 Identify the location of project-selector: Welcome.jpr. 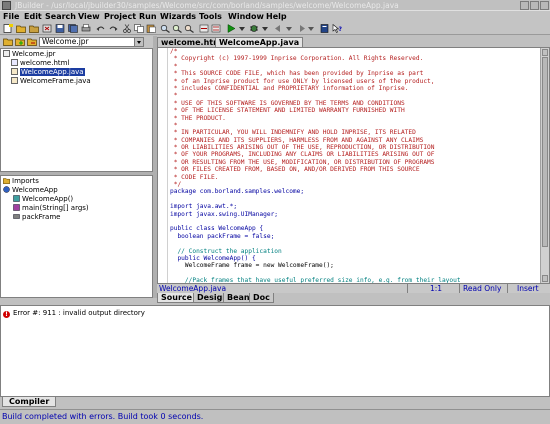
(91, 42).